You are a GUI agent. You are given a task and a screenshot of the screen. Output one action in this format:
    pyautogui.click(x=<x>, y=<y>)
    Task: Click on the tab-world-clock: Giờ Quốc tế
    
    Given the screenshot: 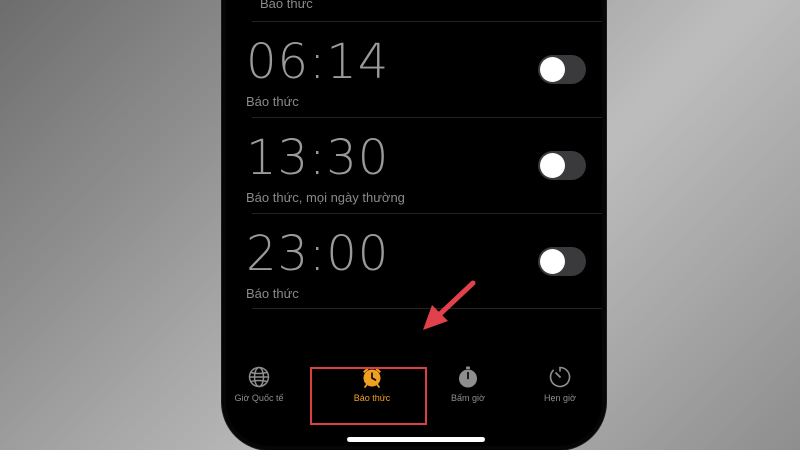 What is the action you would take?
    pyautogui.click(x=266, y=384)
    